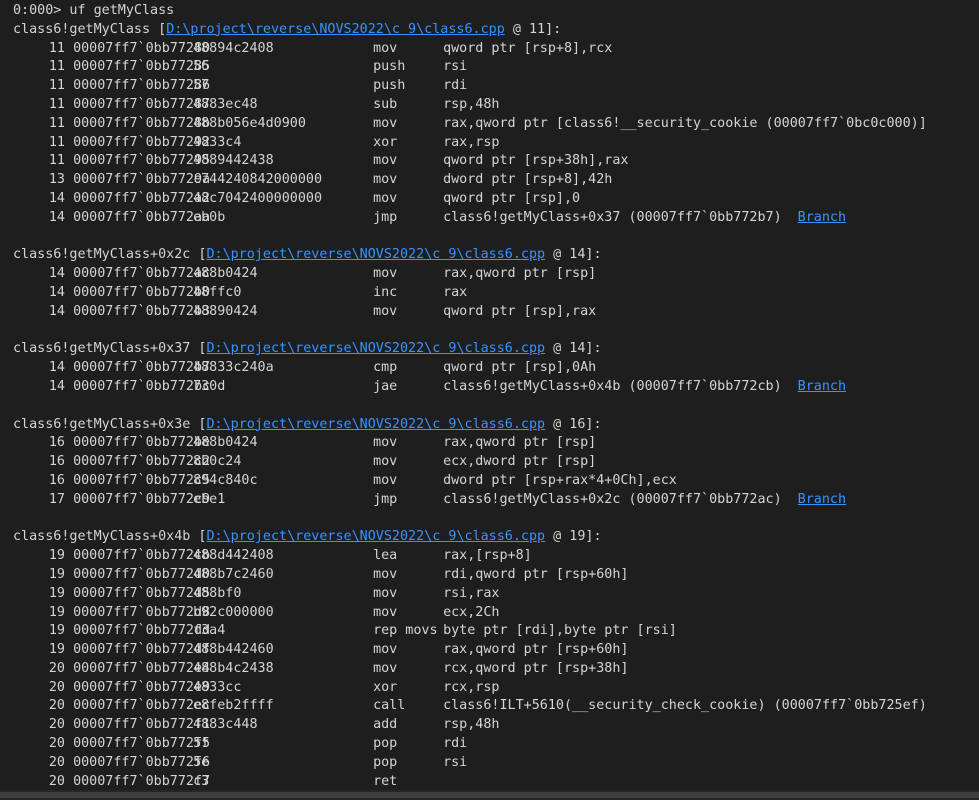  Describe the element at coordinates (385, 104) in the screenshot. I see `mnemonic: sub` at that location.